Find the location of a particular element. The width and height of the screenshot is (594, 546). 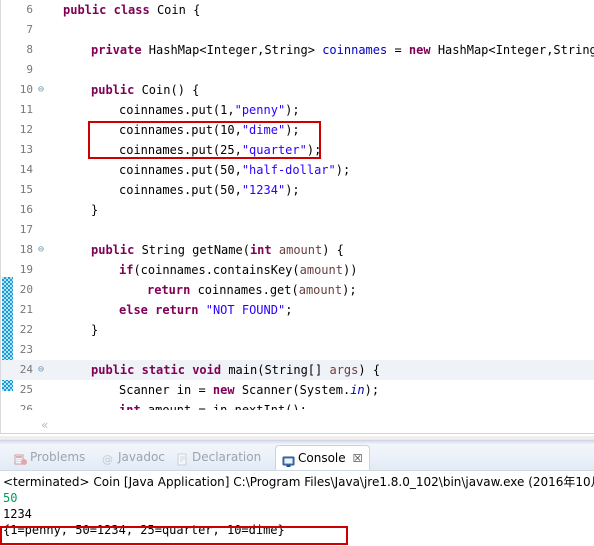

bottom-view-tabbar: Problems @ Javadoc Declaration Console ☒ is located at coordinates (297, 457).